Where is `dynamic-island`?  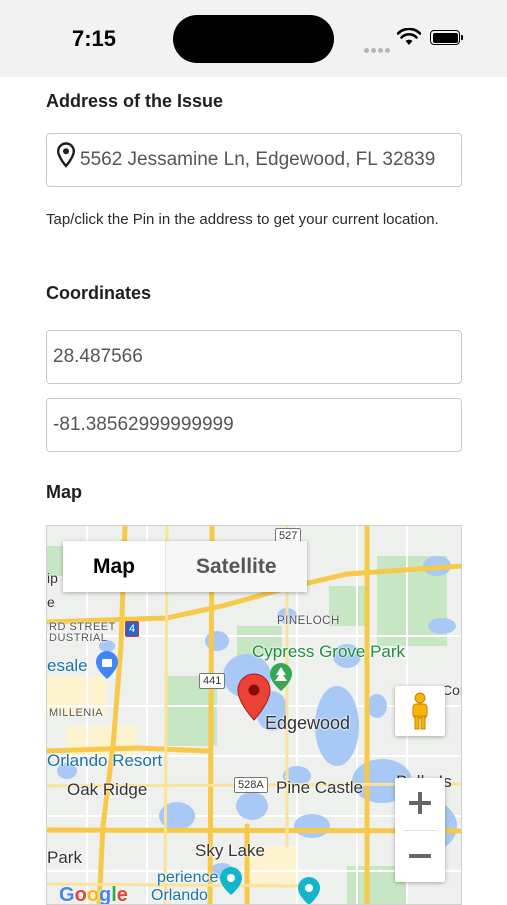 dynamic-island is located at coordinates (253, 39).